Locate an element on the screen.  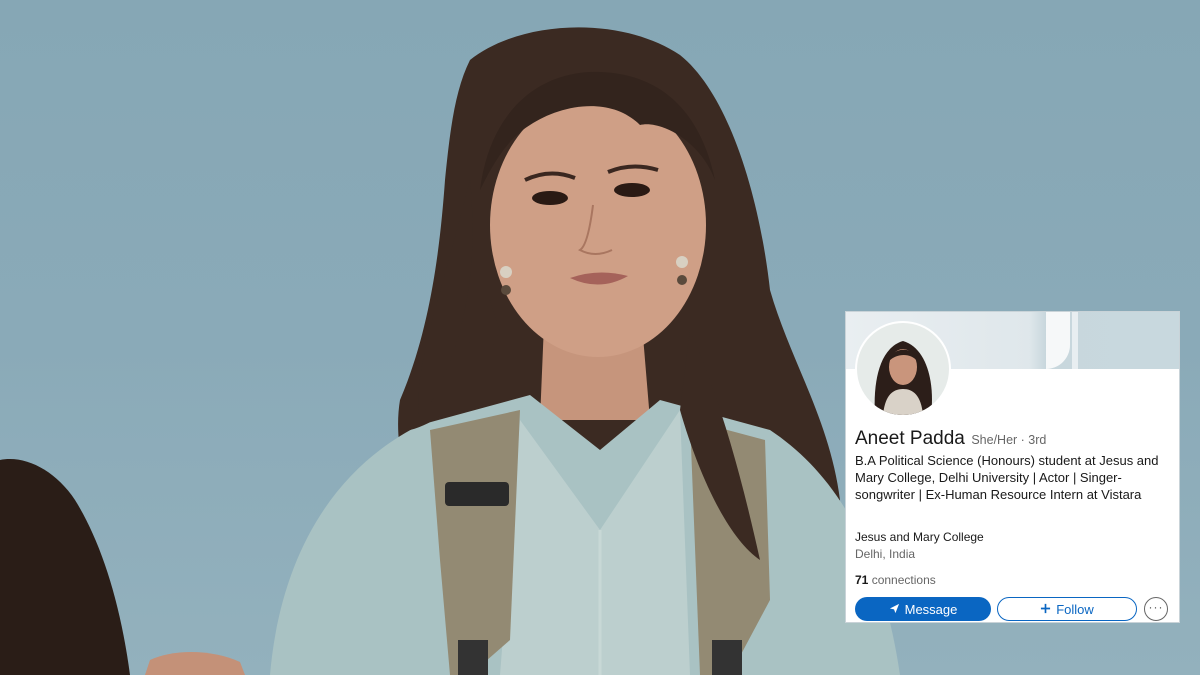
message-button: Message is located at coordinates (923, 609).